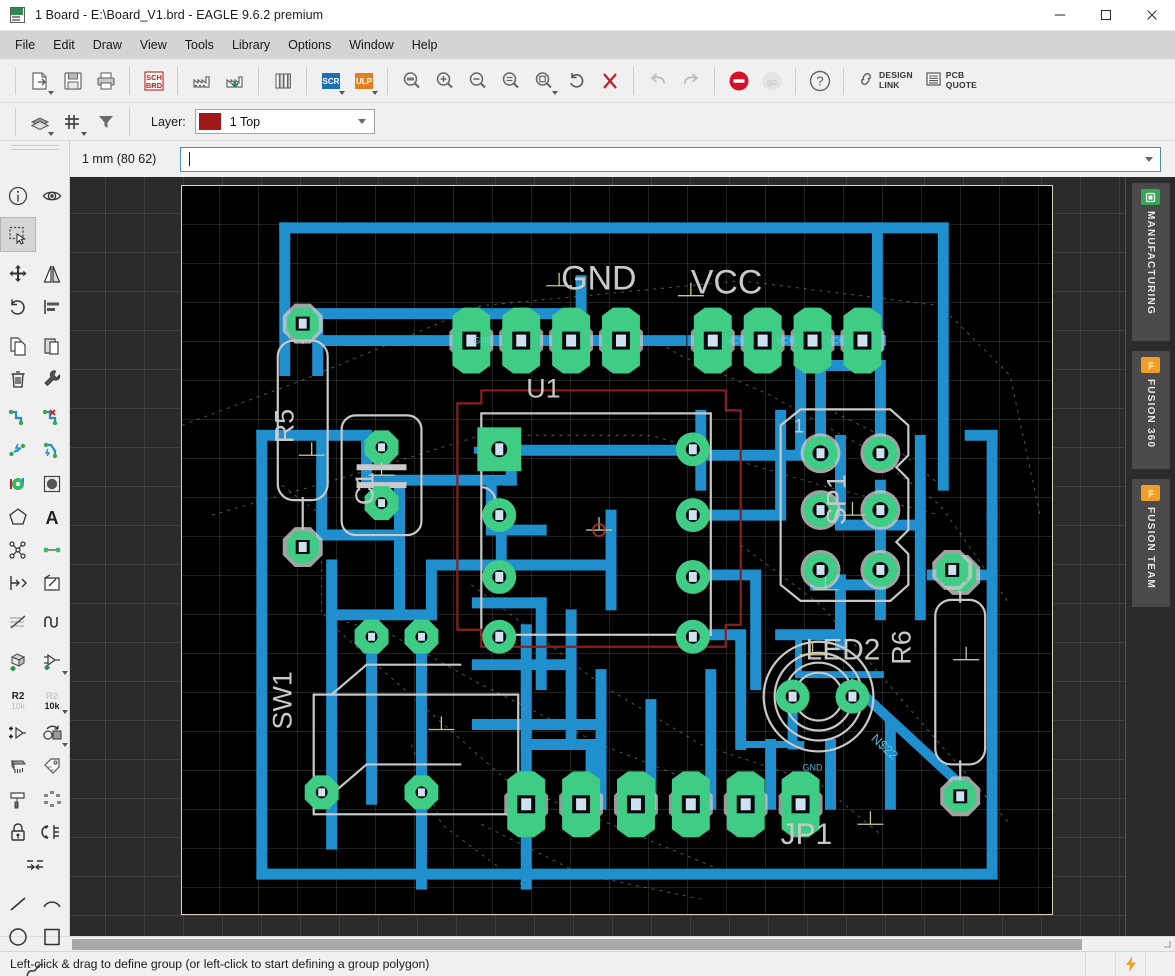 This screenshot has width=1175, height=976. What do you see at coordinates (510, 81) in the screenshot?
I see `zoom-select-button` at bounding box center [510, 81].